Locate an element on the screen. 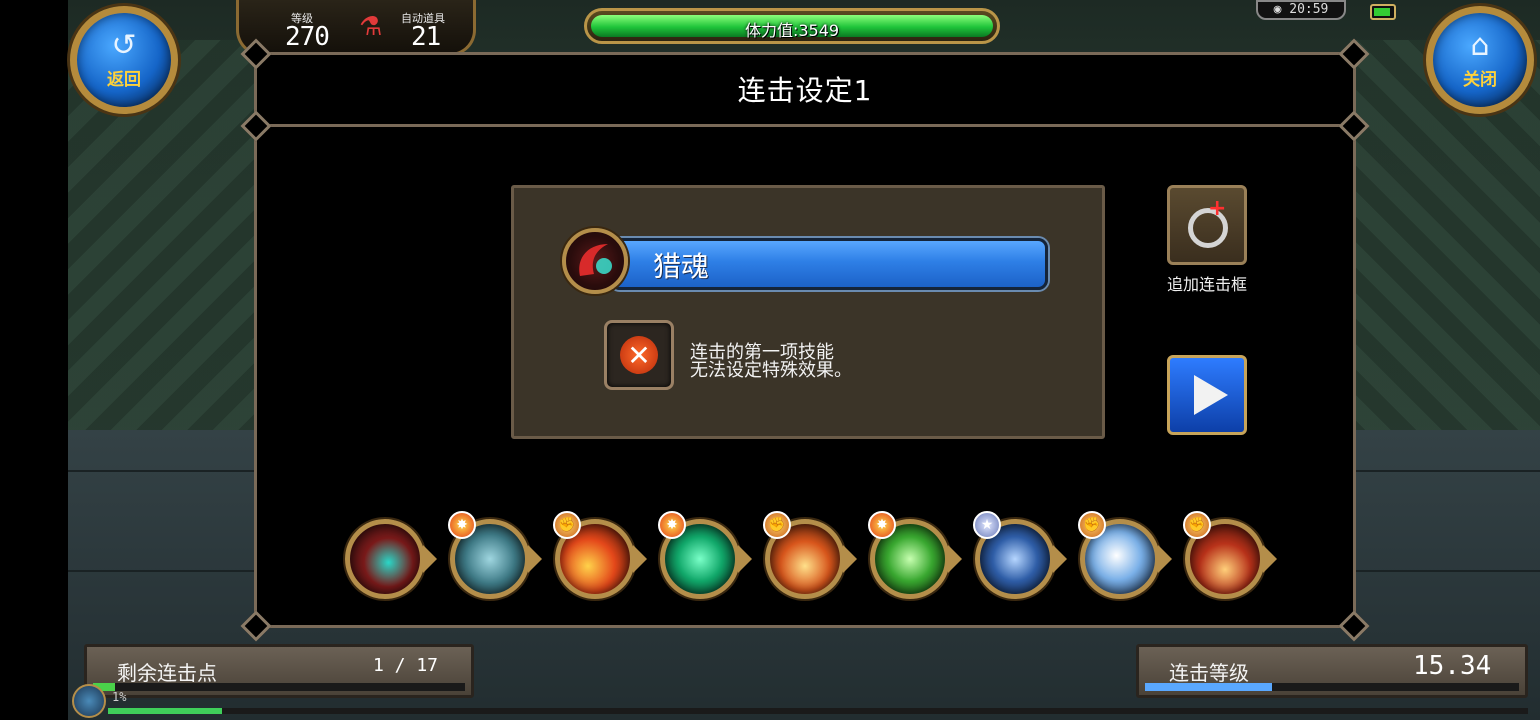  dialog-title: 连击设定1 is located at coordinates (805, 90).